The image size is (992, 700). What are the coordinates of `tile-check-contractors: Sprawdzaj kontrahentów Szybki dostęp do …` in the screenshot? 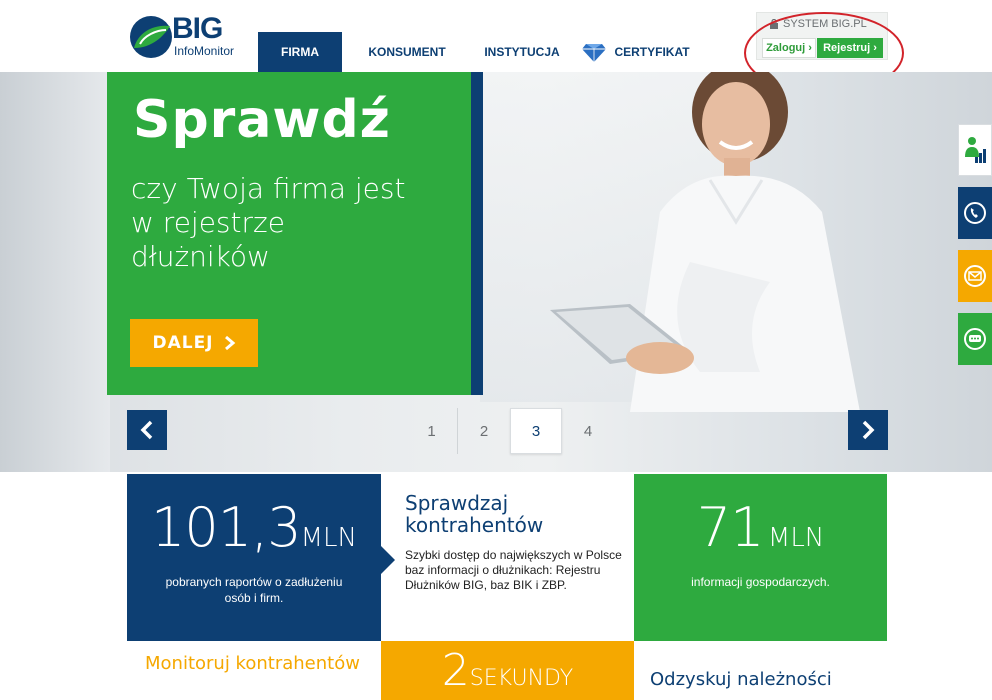 It's located at (507, 557).